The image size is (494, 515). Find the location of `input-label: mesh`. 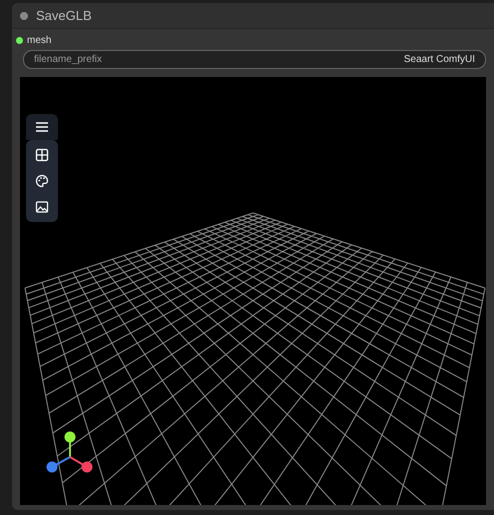

input-label: mesh is located at coordinates (39, 40).